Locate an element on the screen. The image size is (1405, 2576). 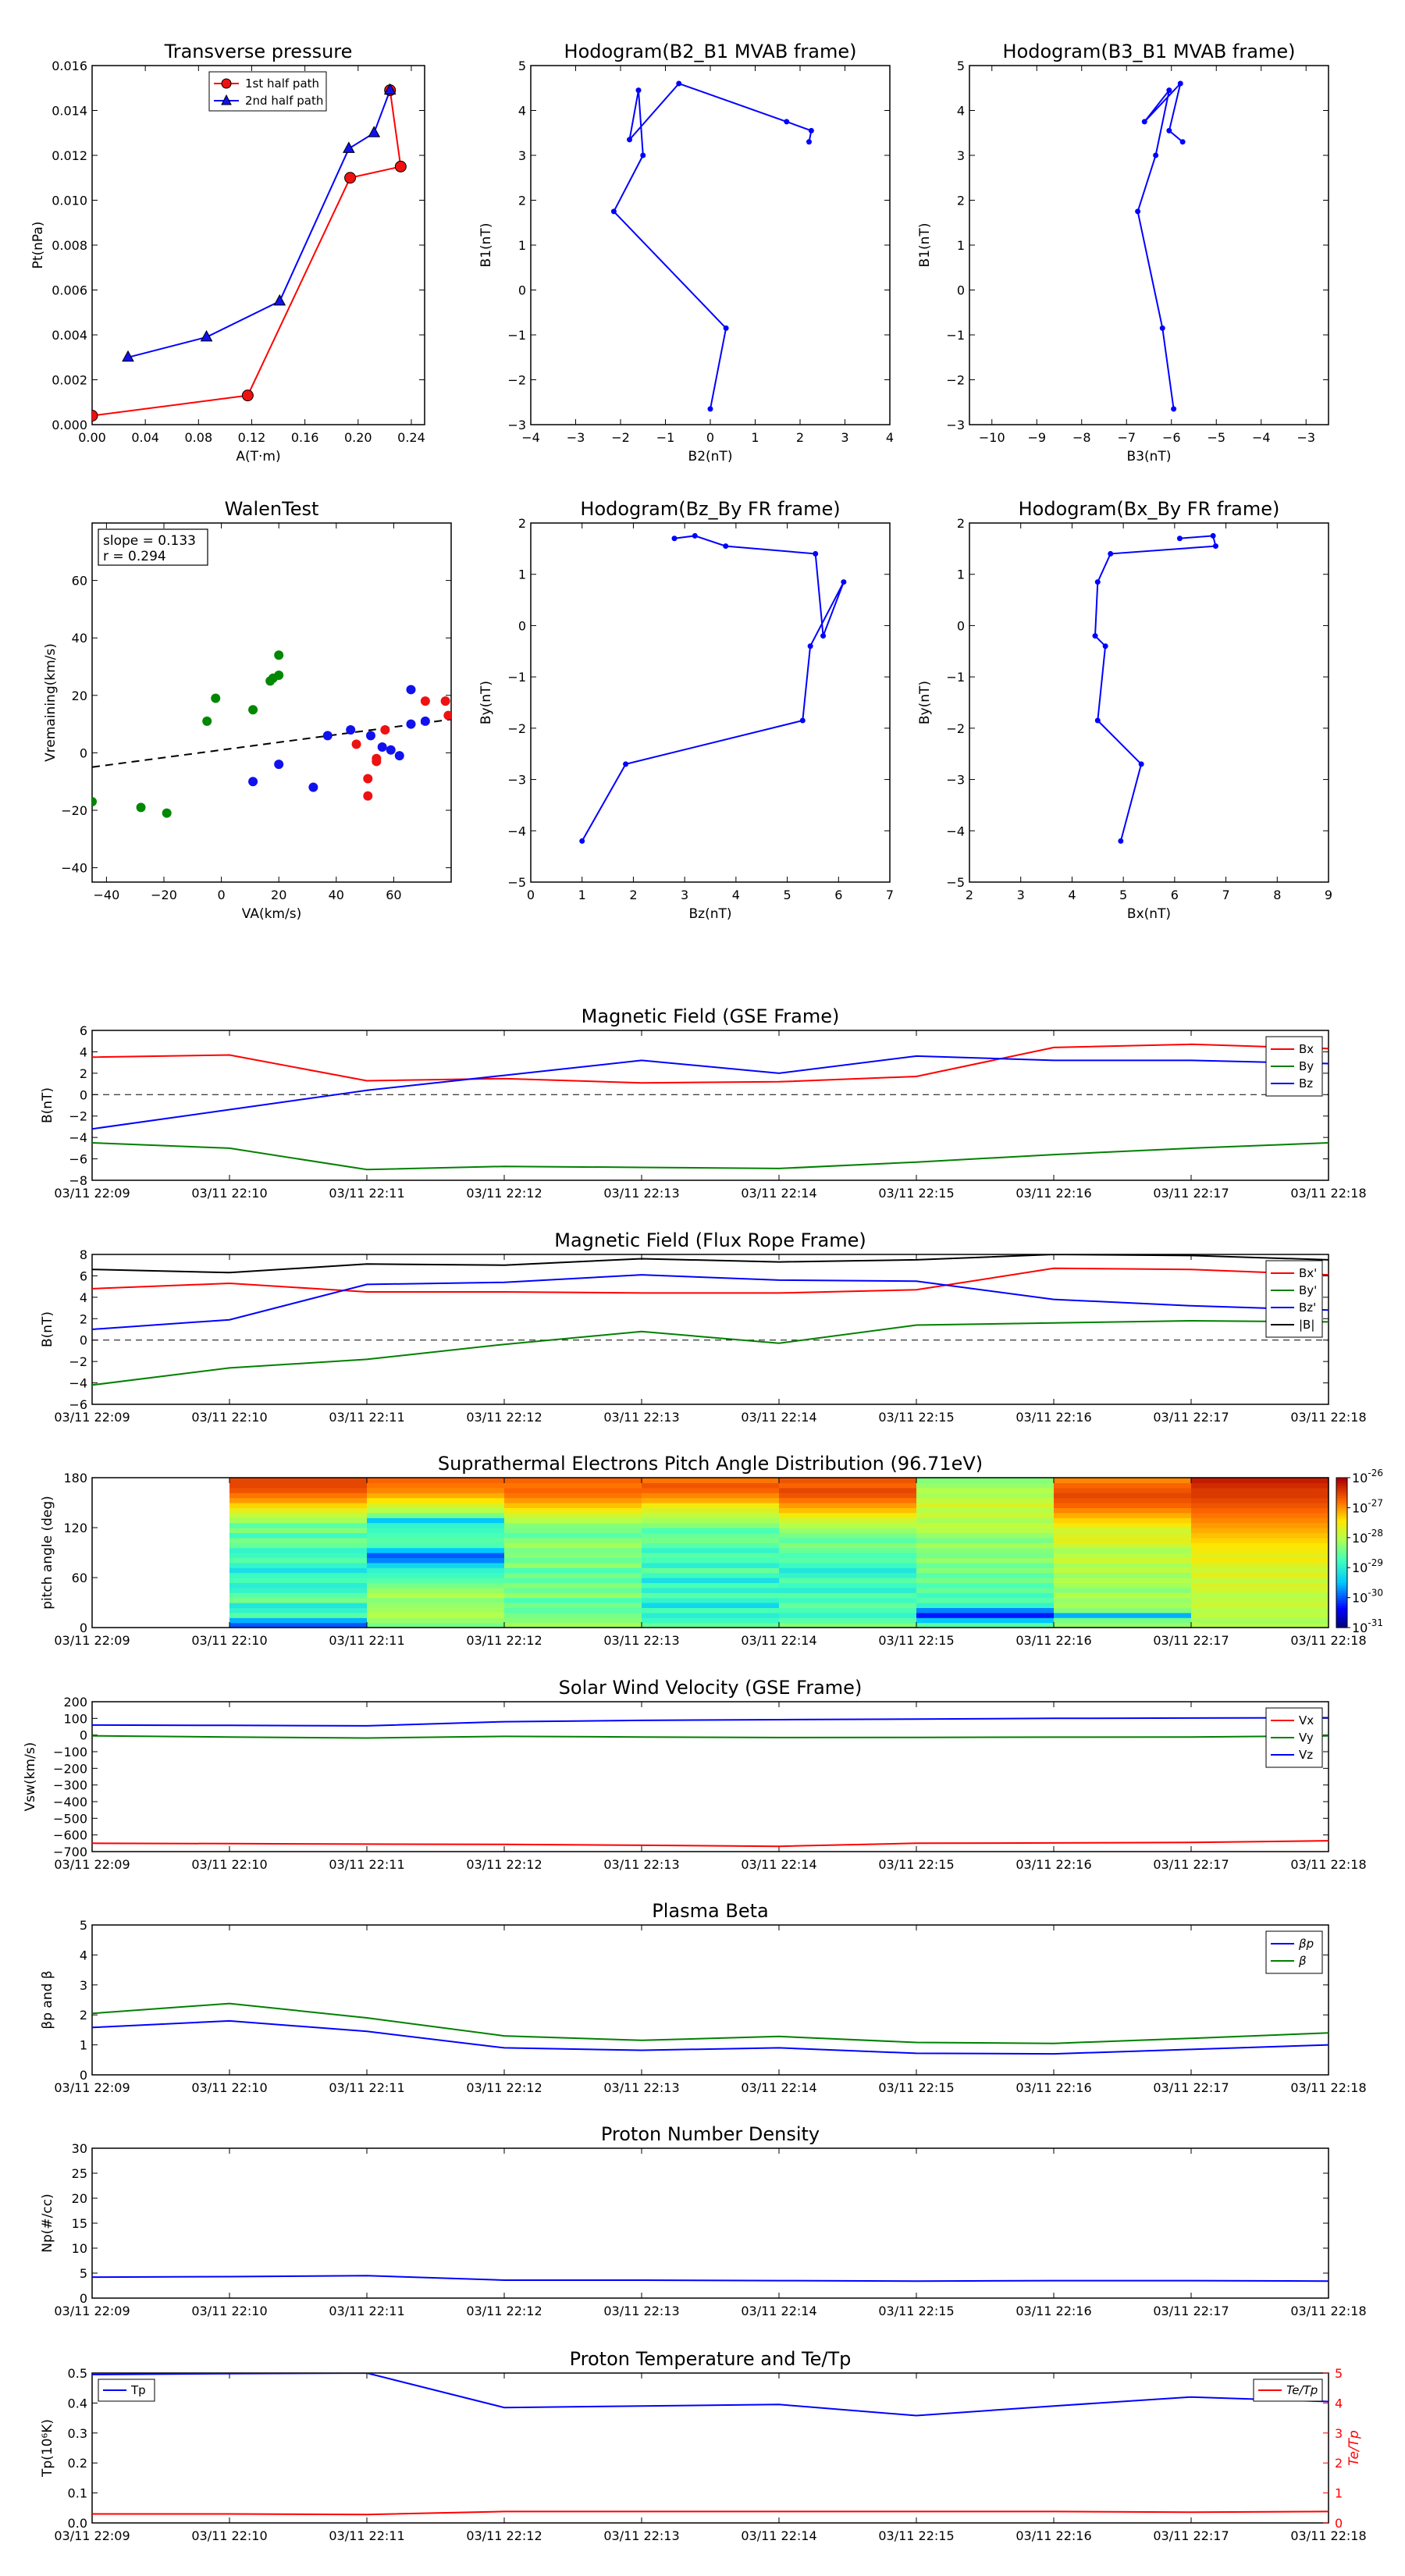
x-tick-label: 0 is located at coordinates (222, 895).